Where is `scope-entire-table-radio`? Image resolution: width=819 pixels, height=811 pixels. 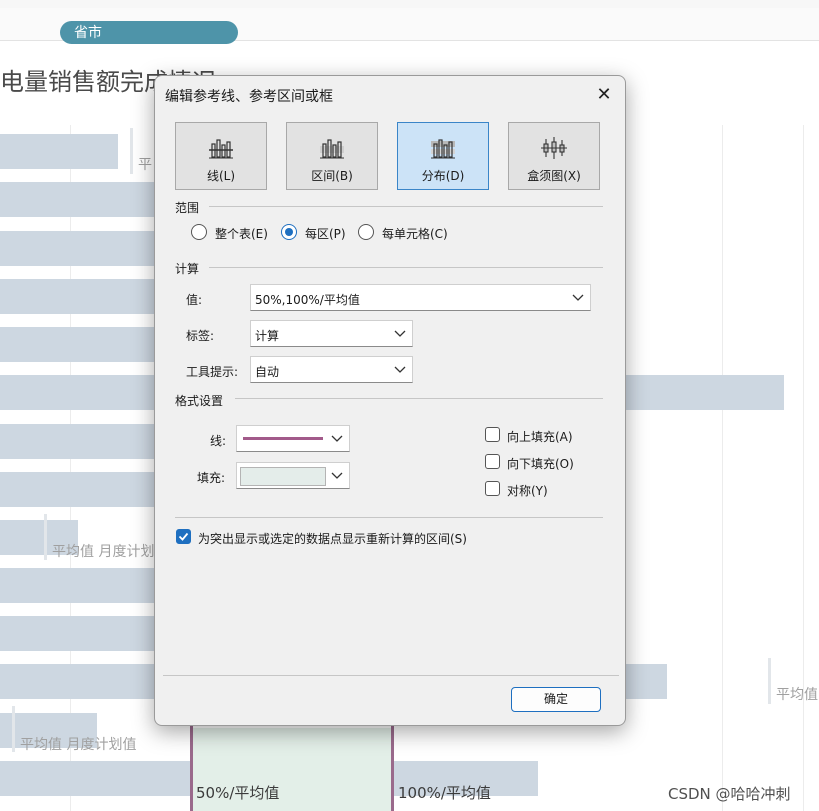 scope-entire-table-radio is located at coordinates (199, 232).